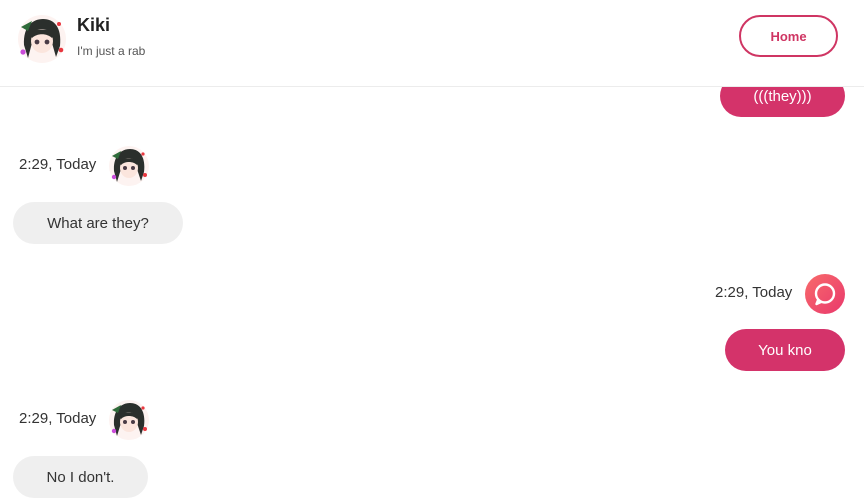 The height and width of the screenshot is (504, 864). I want to click on home-button: Home, so click(788, 36).